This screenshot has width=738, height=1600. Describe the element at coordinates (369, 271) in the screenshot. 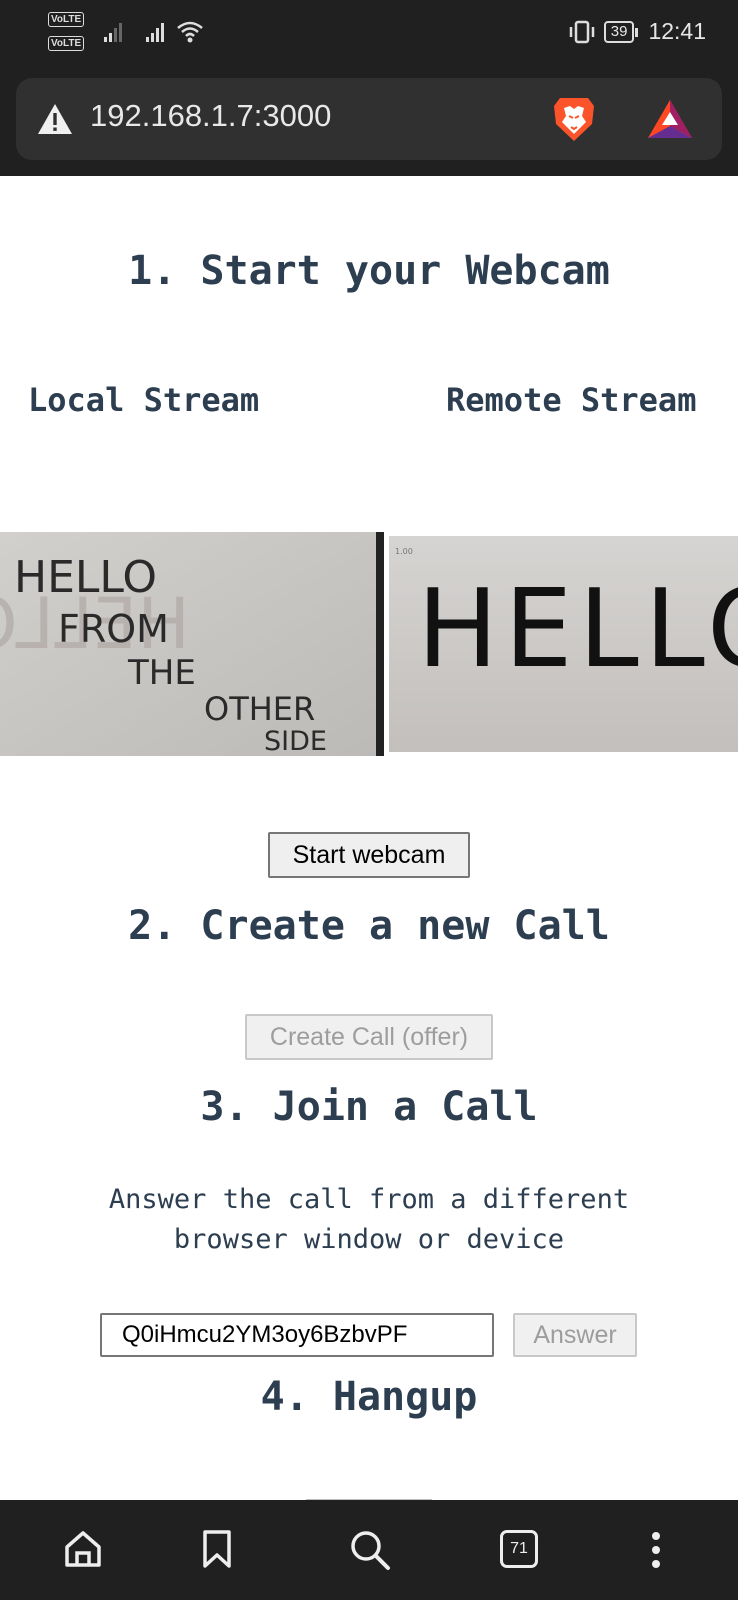

I see `heading-start-webcam: 1. Start your Webcam` at that location.